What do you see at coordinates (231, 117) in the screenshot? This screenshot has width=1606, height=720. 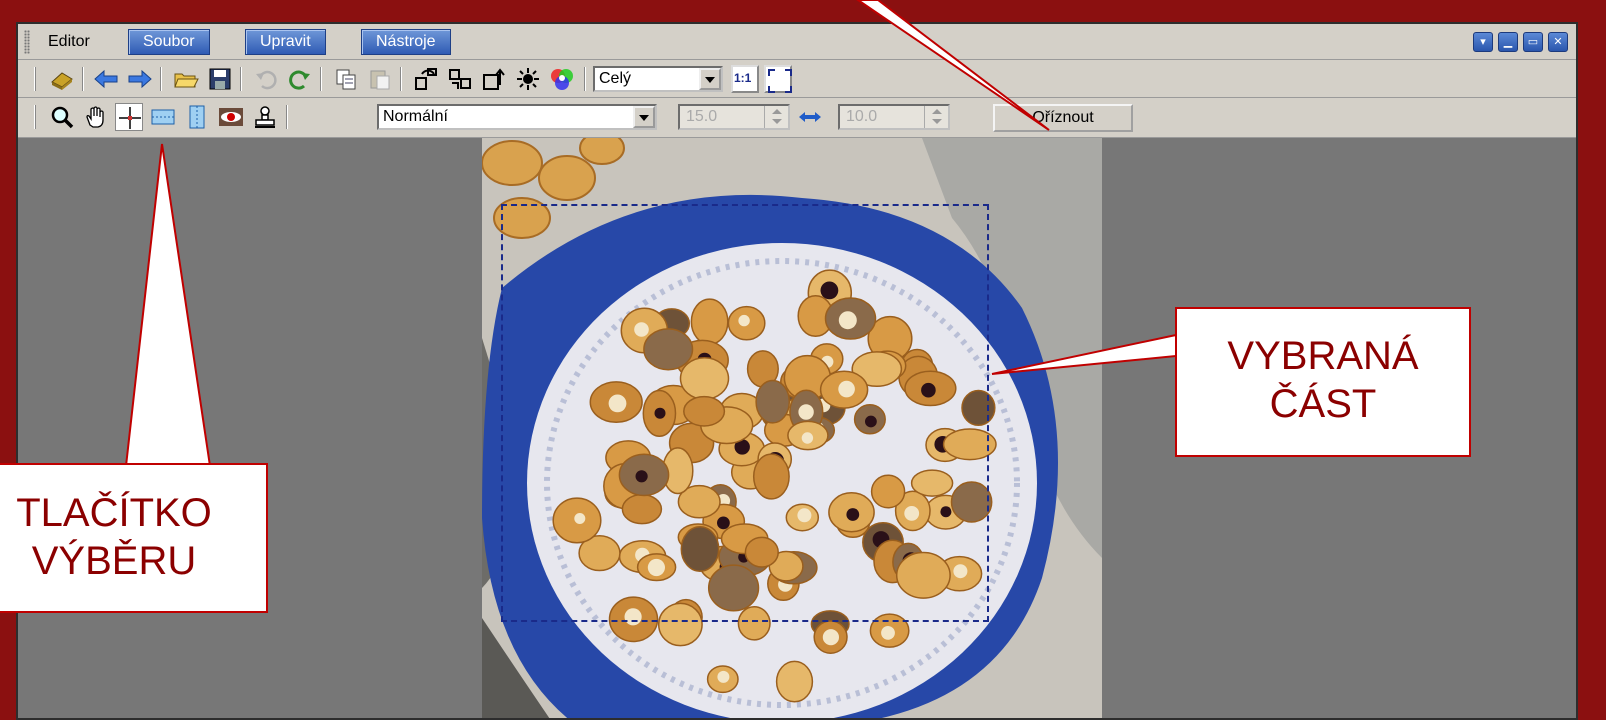 I see `red-eye-icon` at bounding box center [231, 117].